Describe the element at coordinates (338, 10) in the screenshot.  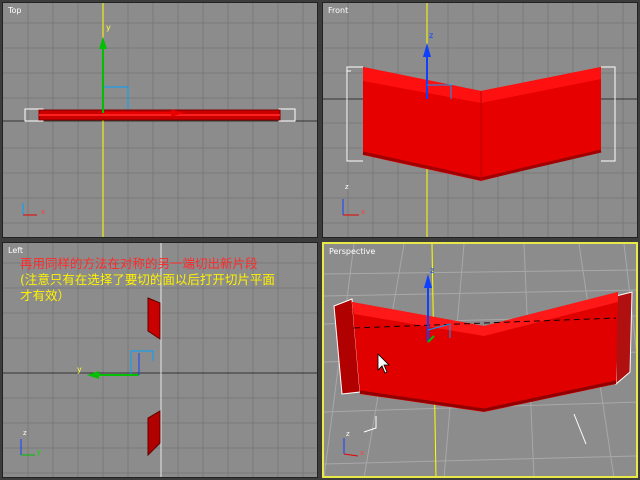
I see `viewport-label-front: Front` at that location.